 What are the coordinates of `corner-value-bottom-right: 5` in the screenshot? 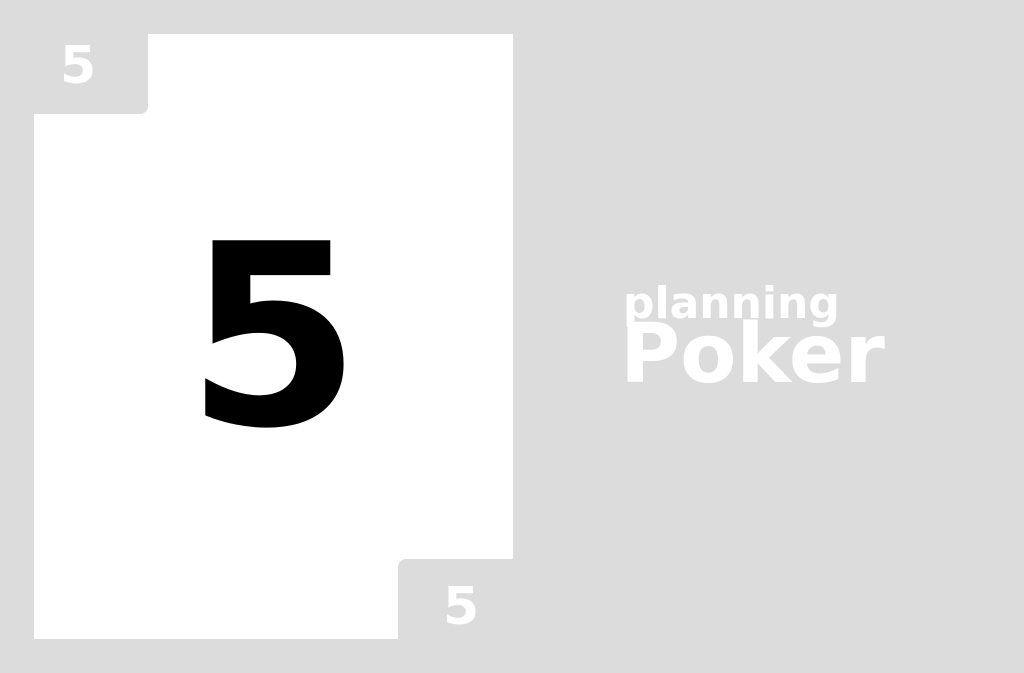 It's located at (461, 607).